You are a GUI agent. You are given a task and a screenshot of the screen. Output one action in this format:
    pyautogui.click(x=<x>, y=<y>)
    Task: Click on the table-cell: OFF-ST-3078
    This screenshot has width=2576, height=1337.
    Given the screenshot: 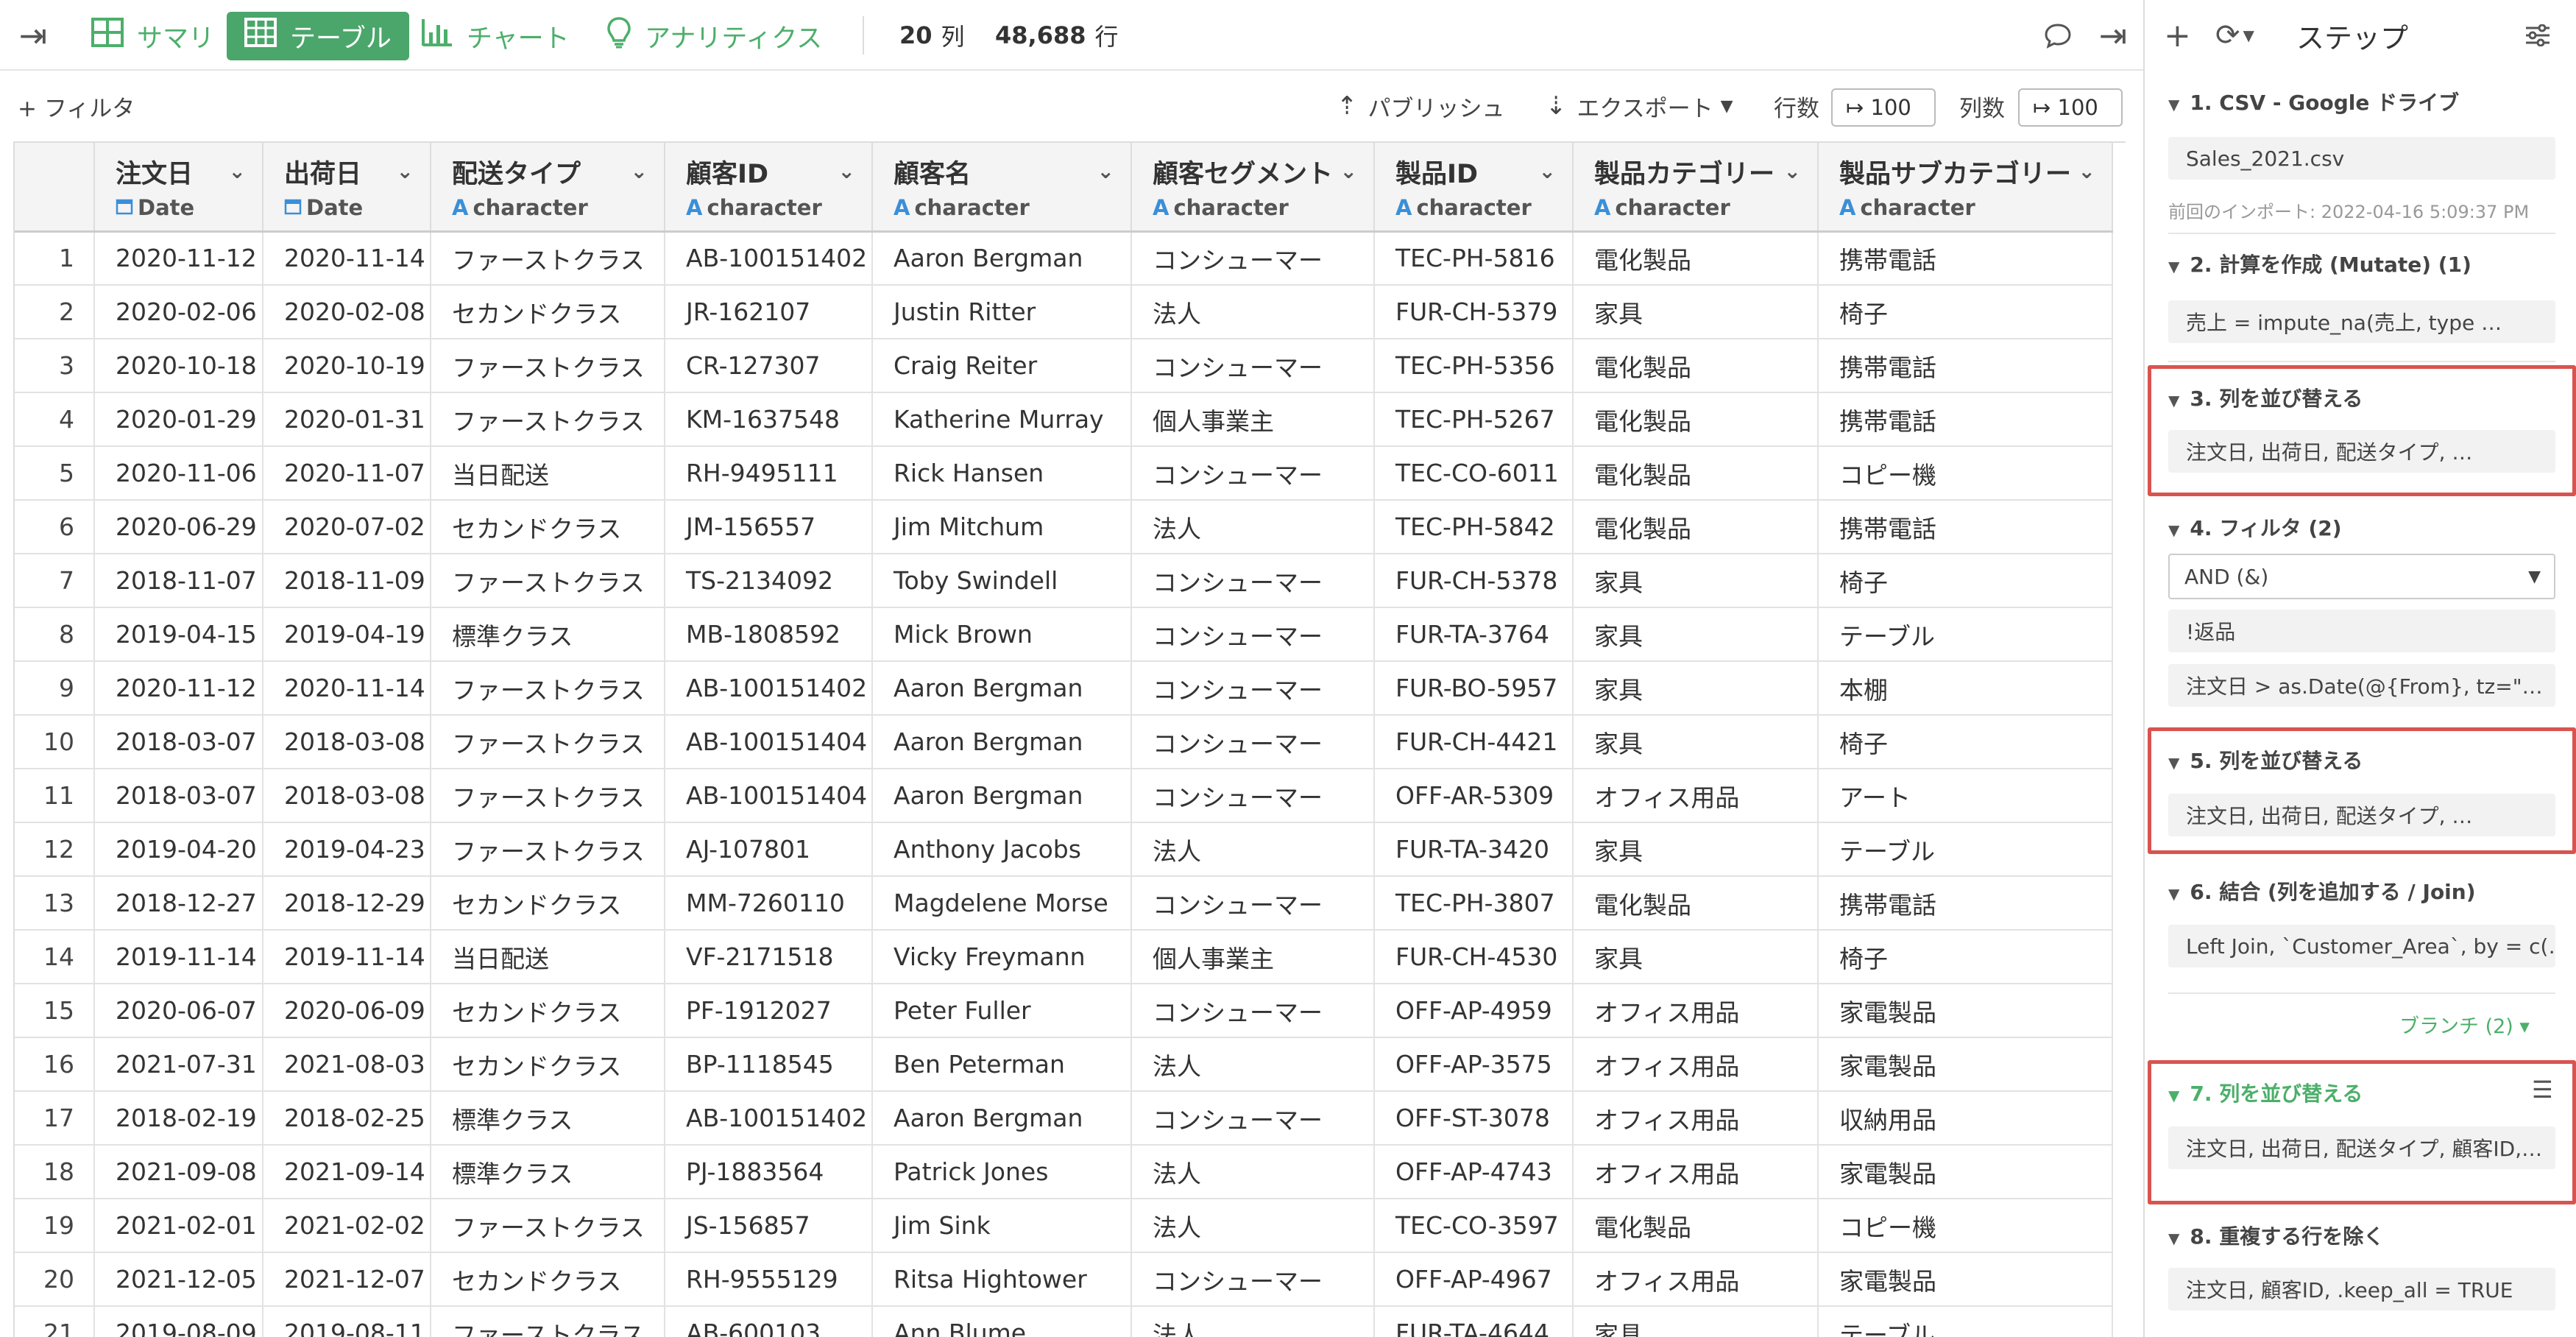 What is the action you would take?
    pyautogui.click(x=1474, y=1118)
    